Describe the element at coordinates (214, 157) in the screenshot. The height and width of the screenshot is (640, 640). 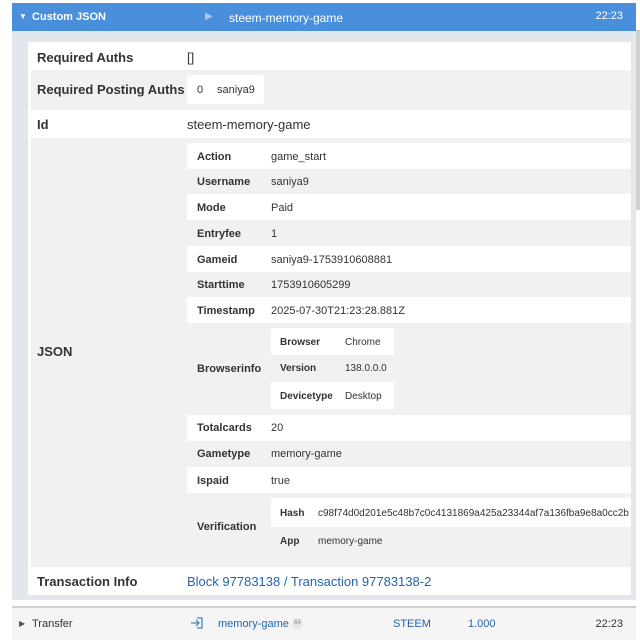
I see `json-key: Action` at that location.